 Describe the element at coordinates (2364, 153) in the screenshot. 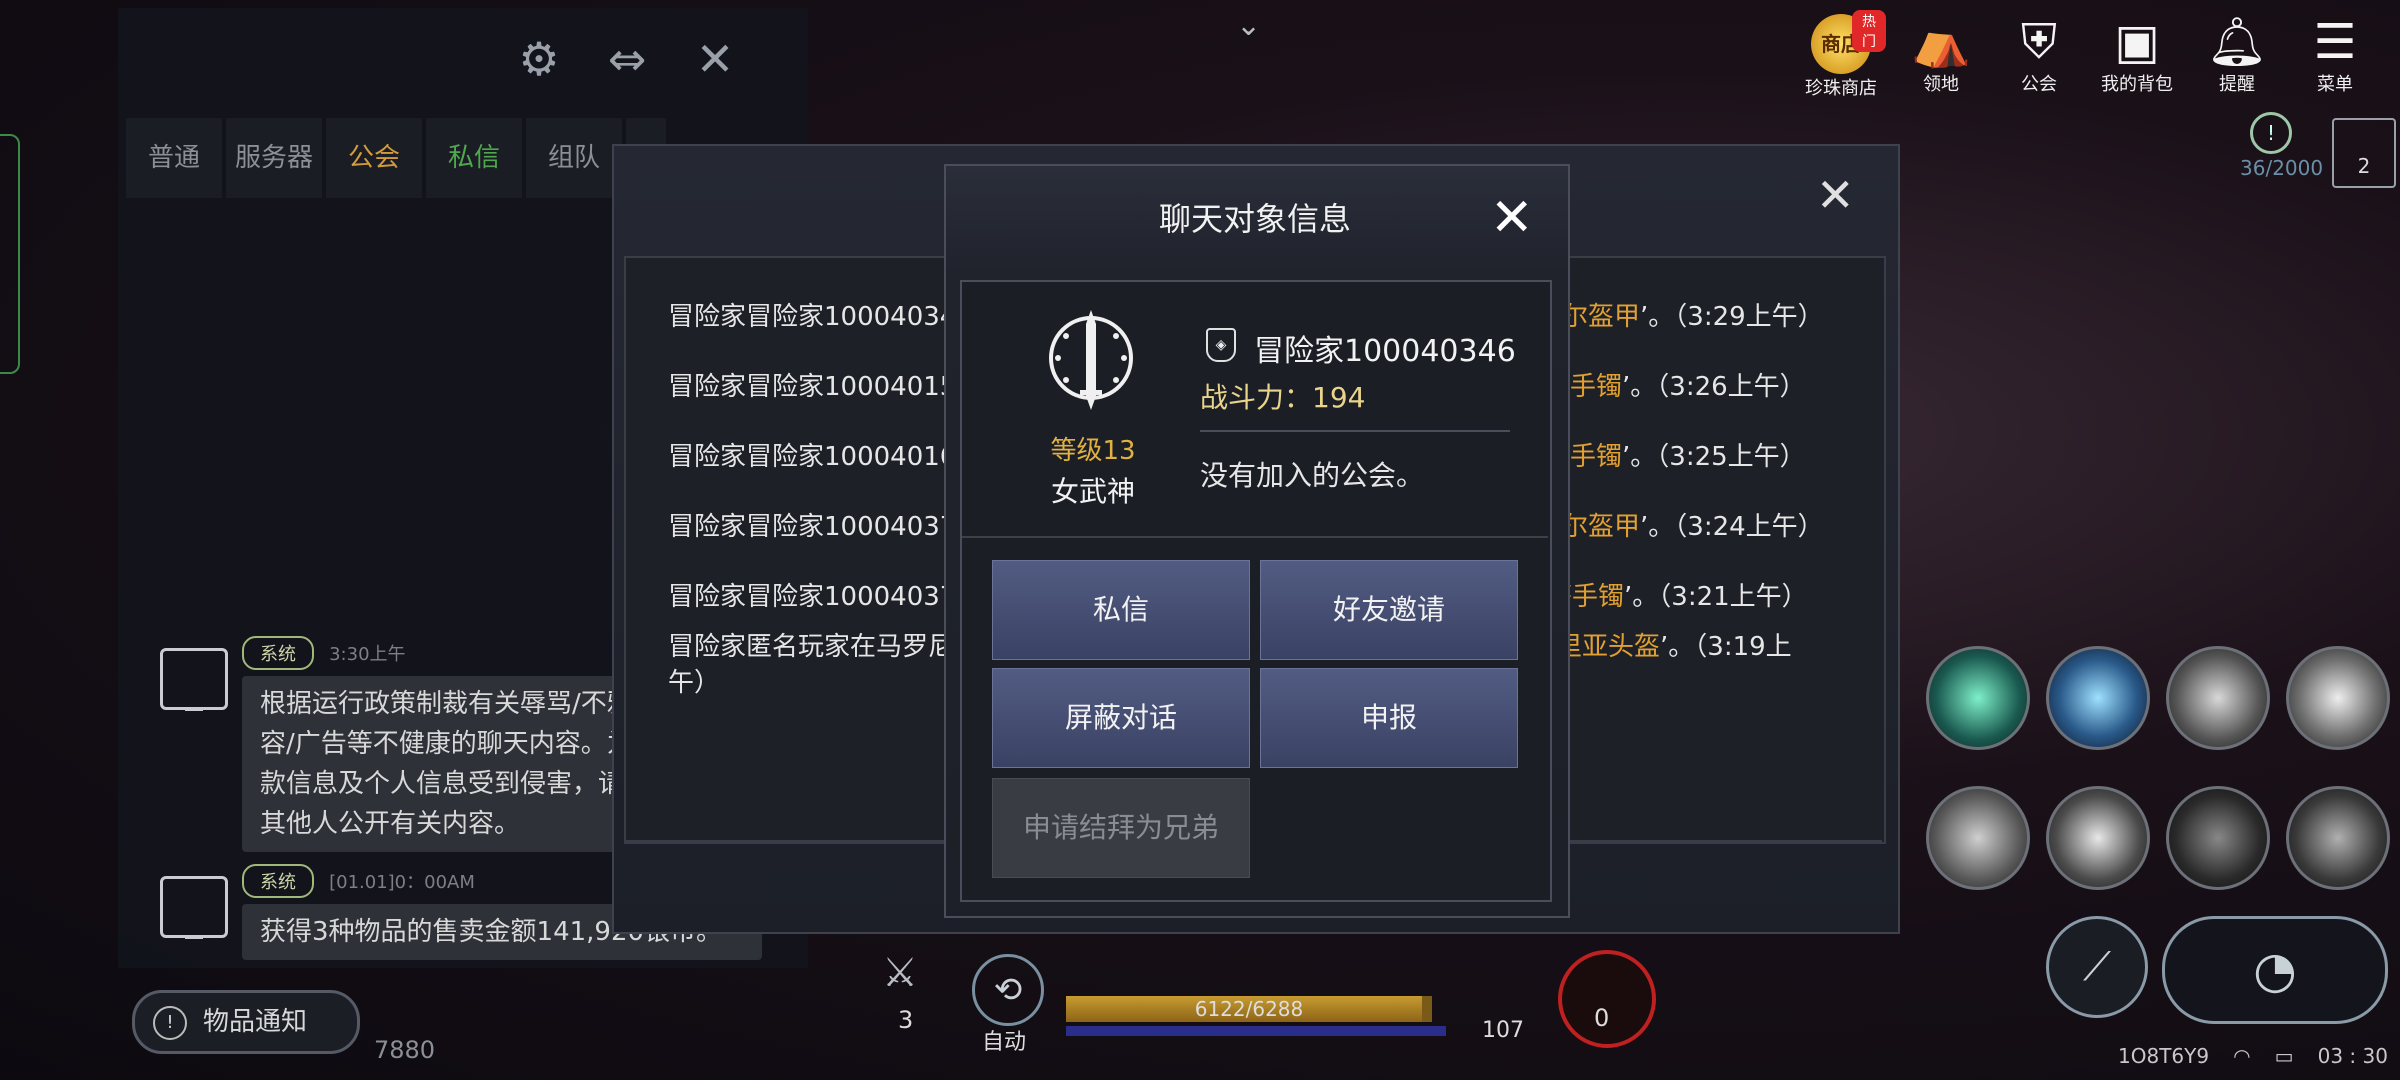

I see `quest-box: 2` at that location.